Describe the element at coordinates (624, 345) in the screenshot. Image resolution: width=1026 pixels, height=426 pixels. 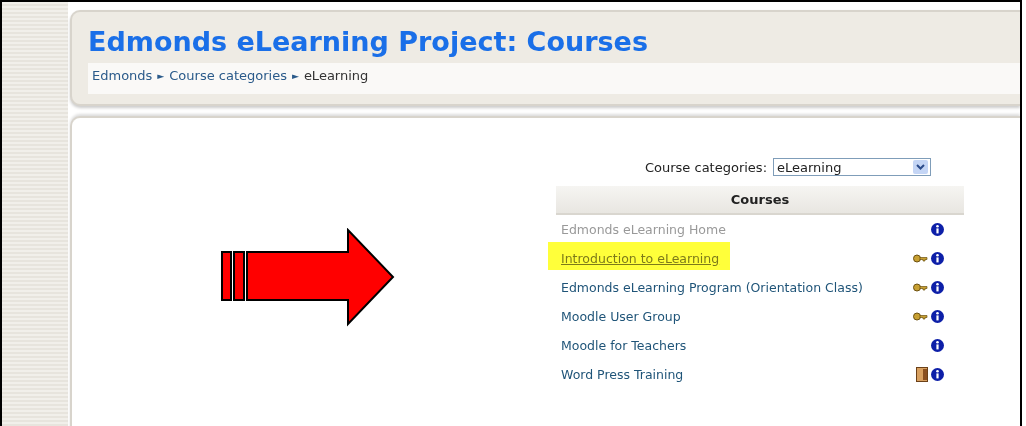
I see `course-link: Moodle for Teachers` at that location.